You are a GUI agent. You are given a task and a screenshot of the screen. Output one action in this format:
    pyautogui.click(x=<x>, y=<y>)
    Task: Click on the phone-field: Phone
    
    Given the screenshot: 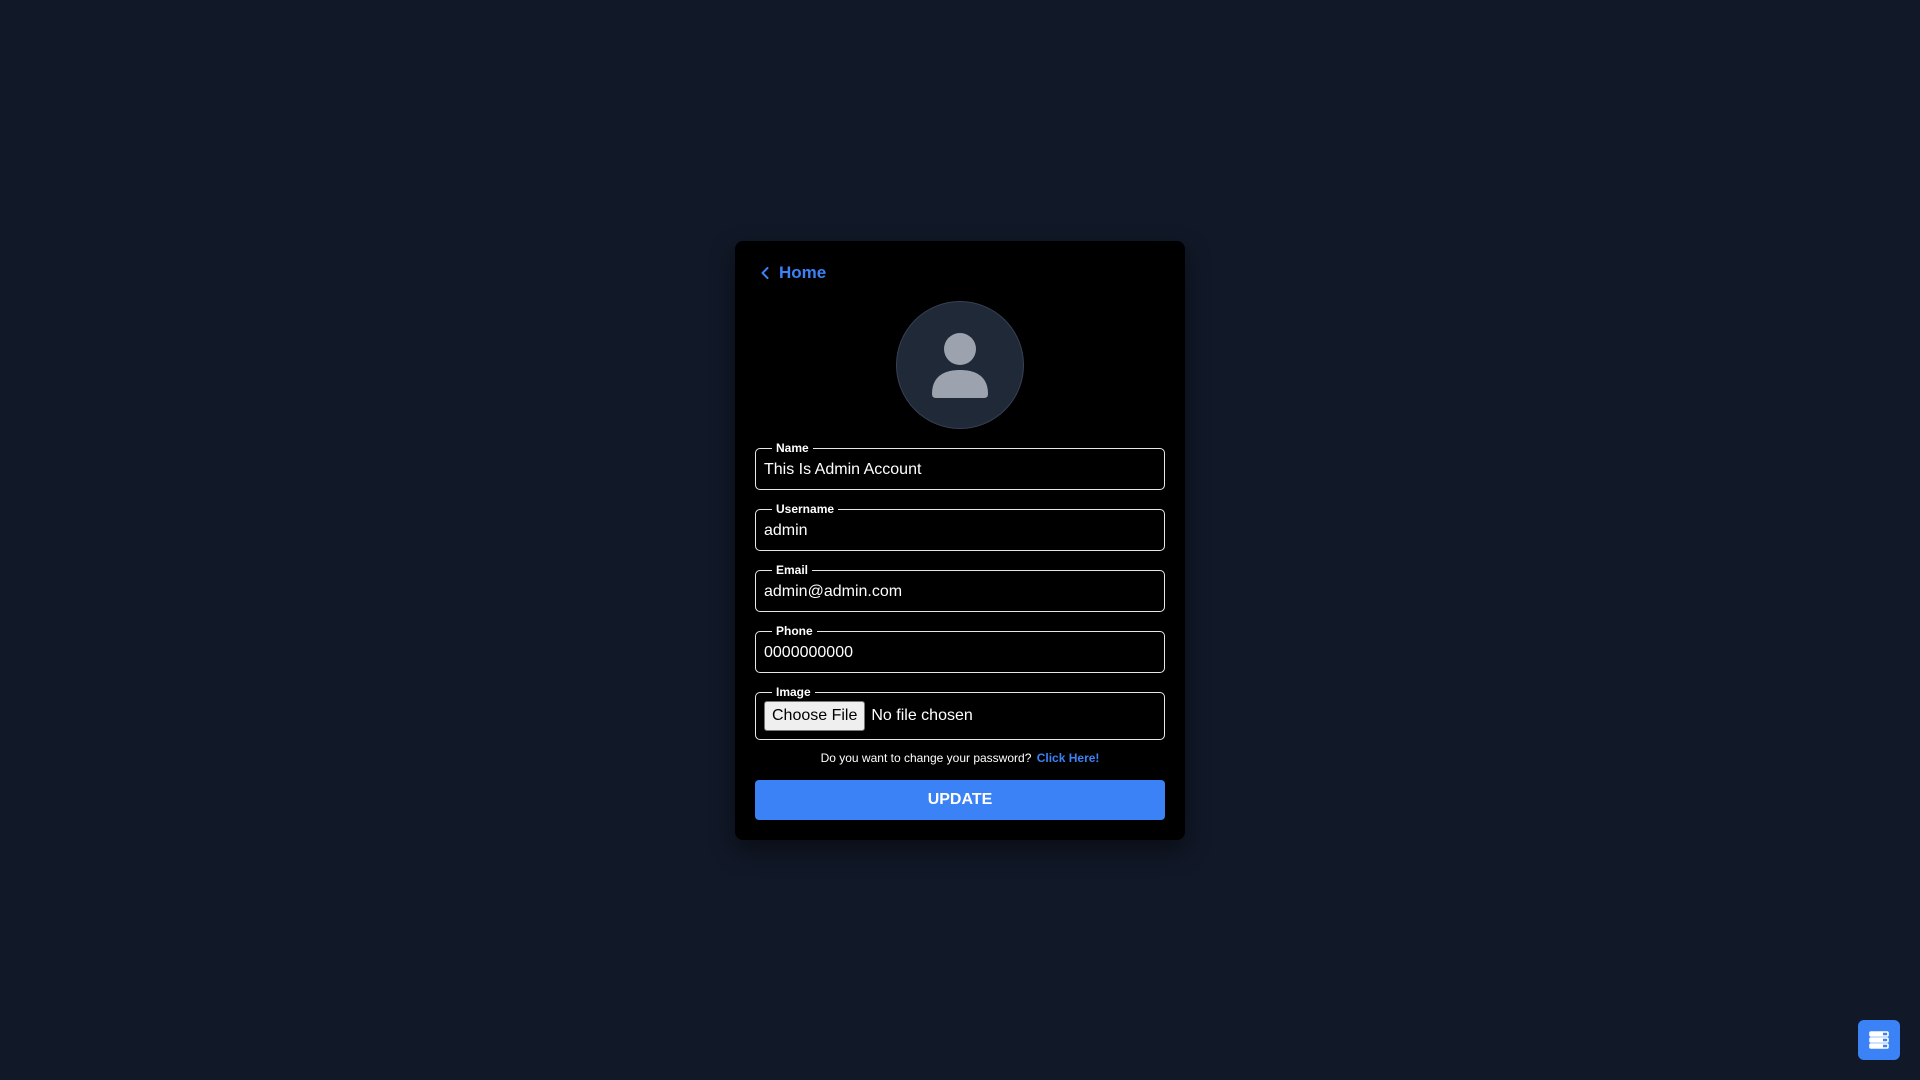 What is the action you would take?
    pyautogui.click(x=960, y=648)
    